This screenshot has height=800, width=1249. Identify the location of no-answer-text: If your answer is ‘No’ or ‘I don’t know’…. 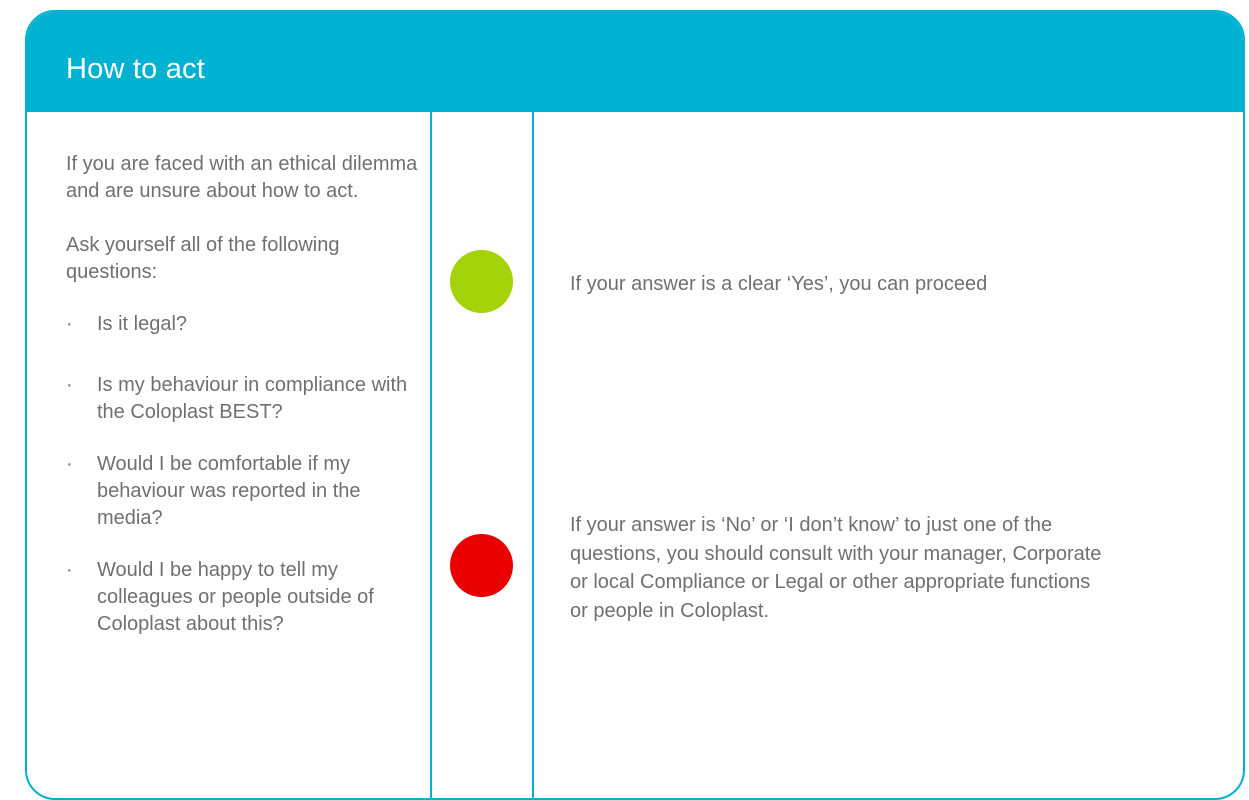
(836, 568).